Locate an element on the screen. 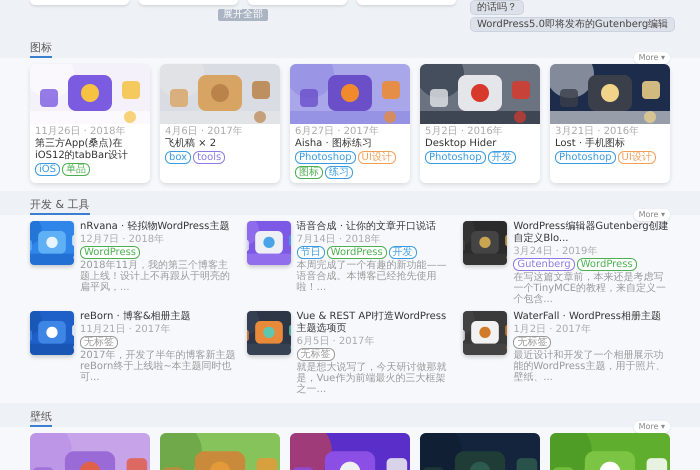 The height and width of the screenshot is (470, 700). tag-label: Gutenberg is located at coordinates (544, 264).